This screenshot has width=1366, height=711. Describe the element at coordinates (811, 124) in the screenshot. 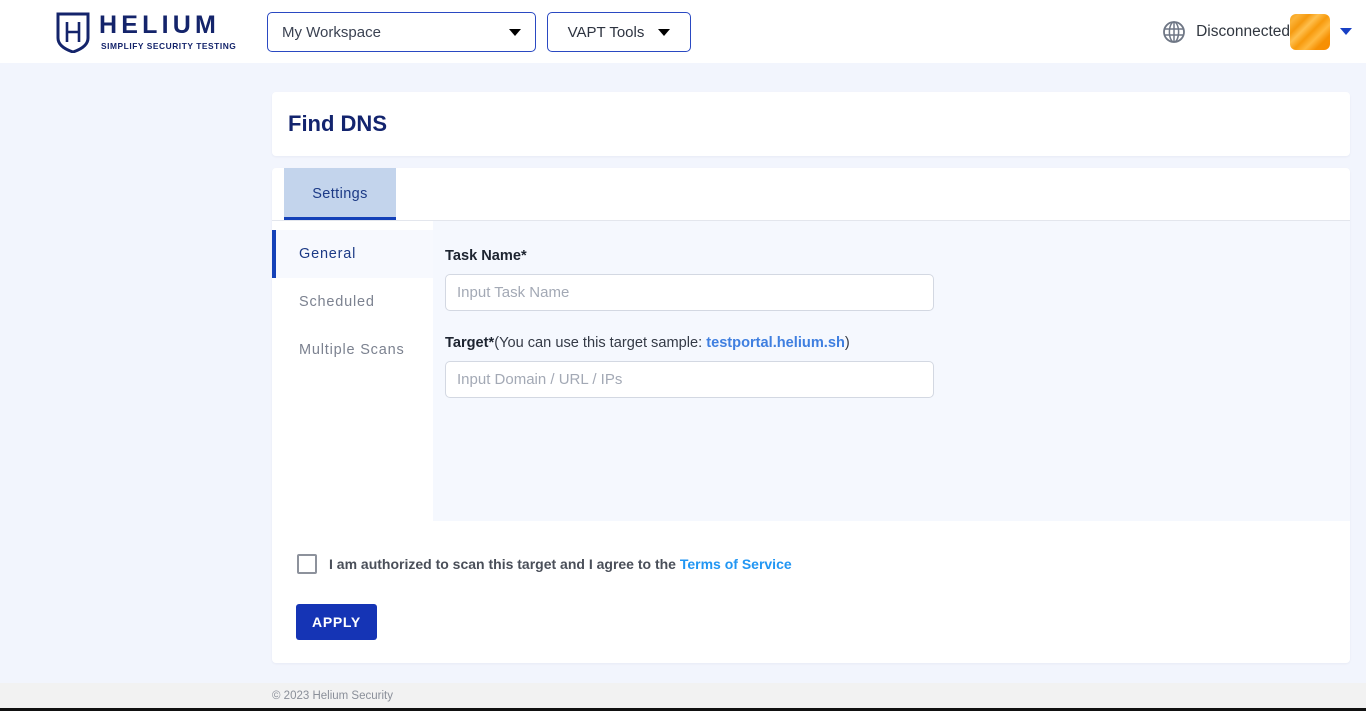

I see `page-title-card: Find DNS` at that location.